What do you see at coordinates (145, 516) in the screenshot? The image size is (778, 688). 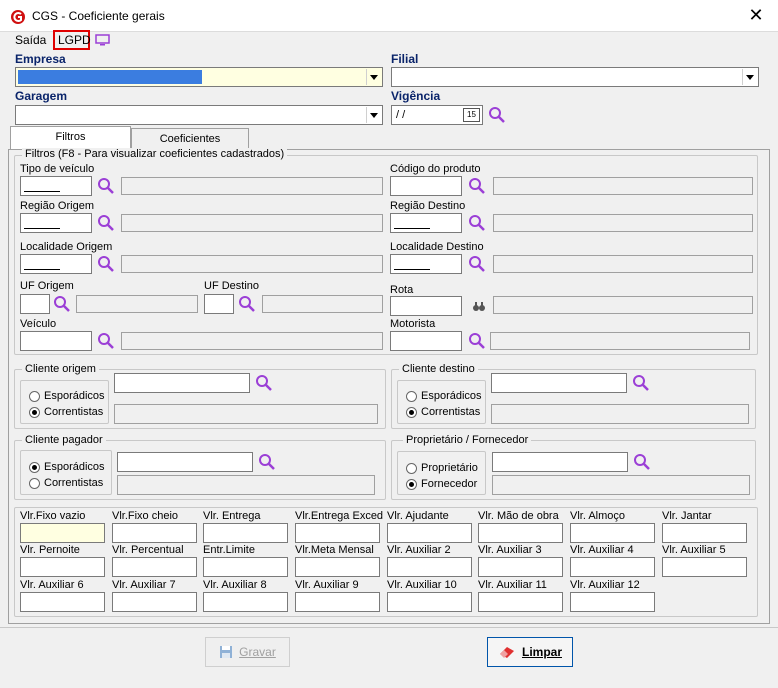 I see `coef-label: Vlr.Fixo cheio` at bounding box center [145, 516].